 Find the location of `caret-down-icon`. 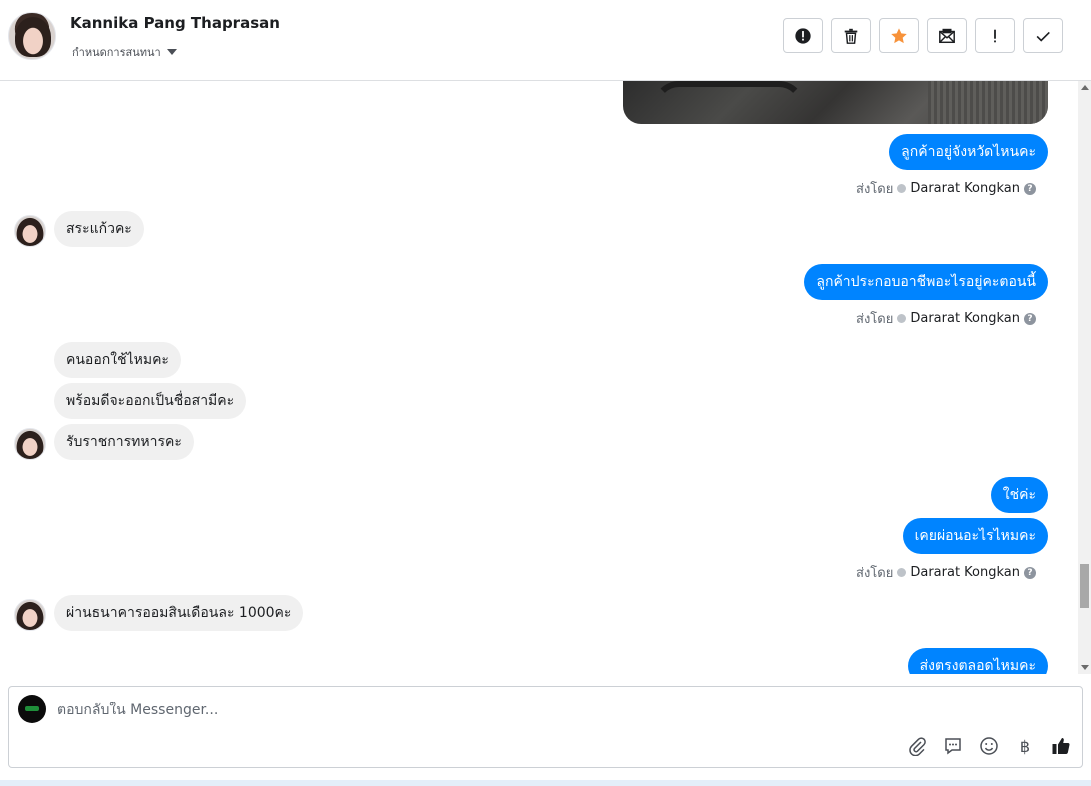

caret-down-icon is located at coordinates (171, 52).